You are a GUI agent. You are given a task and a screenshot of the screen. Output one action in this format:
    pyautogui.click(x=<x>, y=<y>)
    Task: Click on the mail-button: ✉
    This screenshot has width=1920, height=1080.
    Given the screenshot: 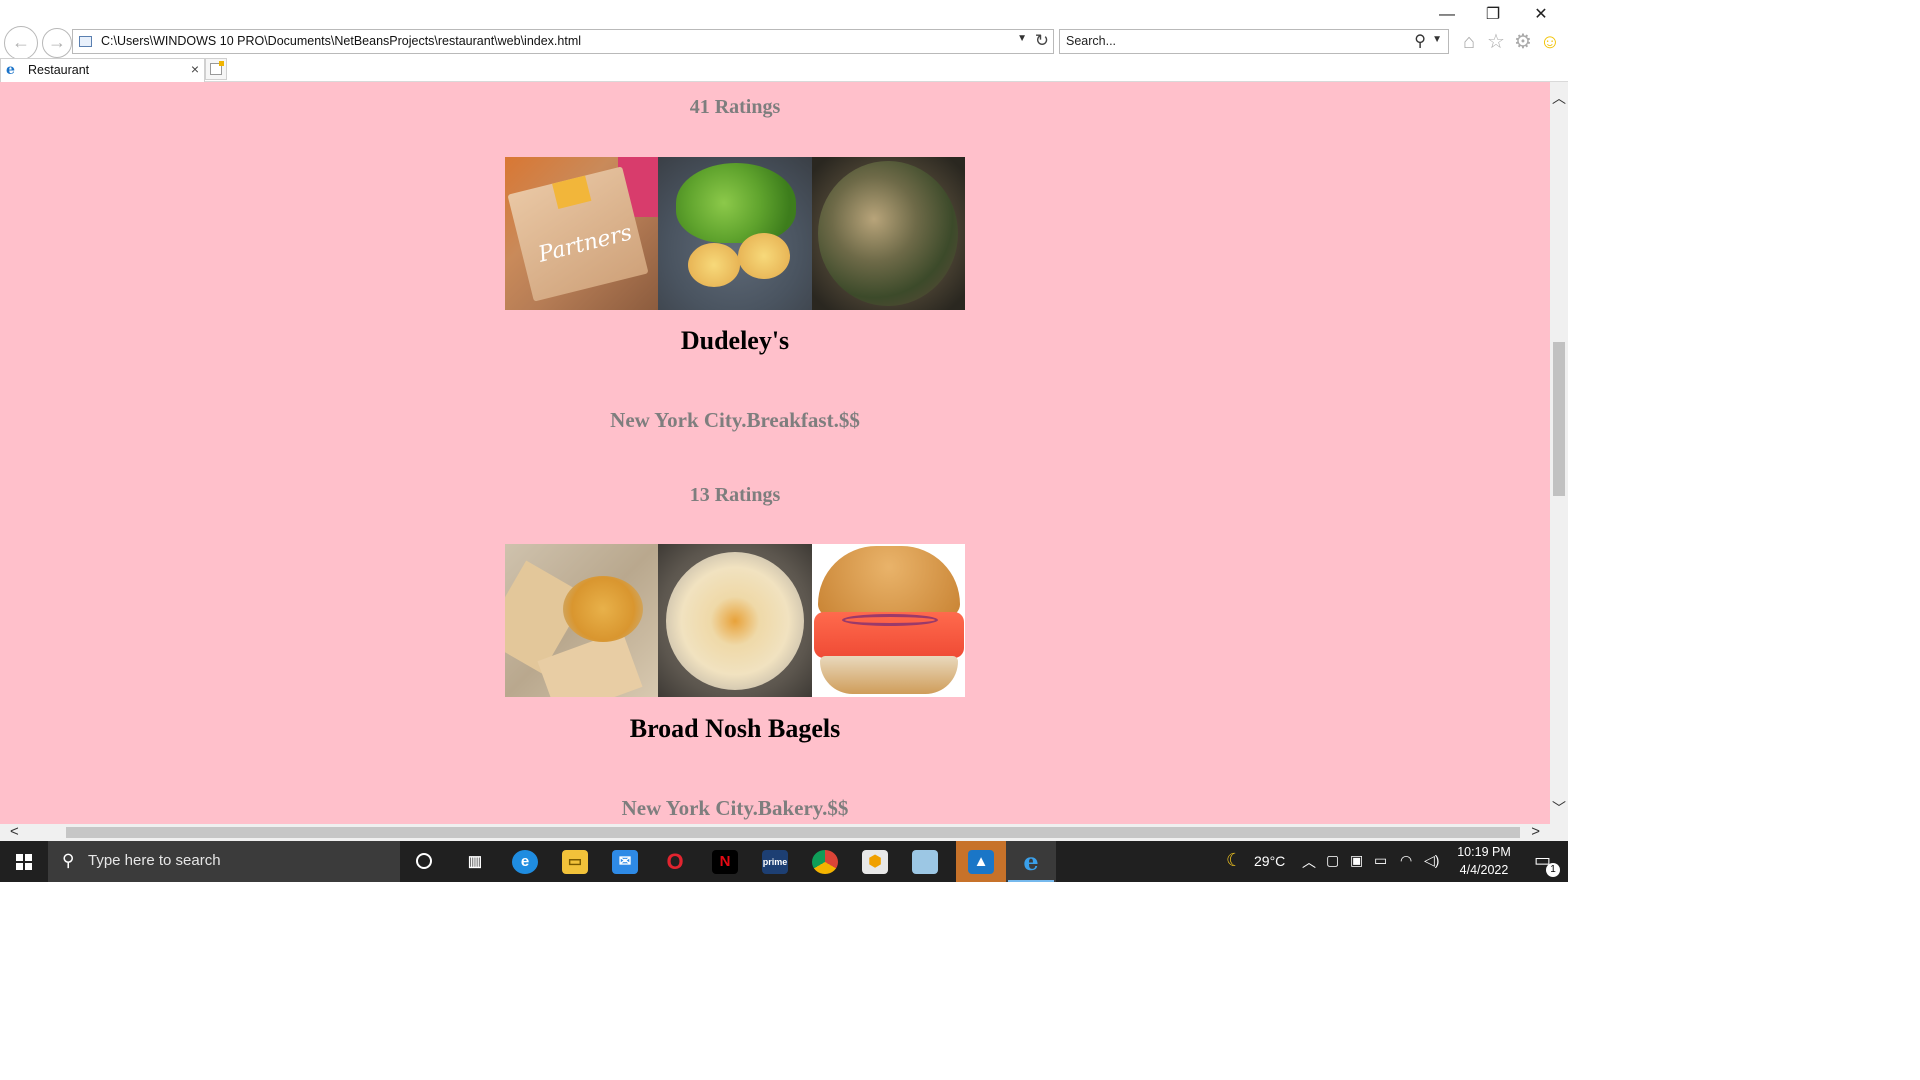 What is the action you would take?
    pyautogui.click(x=625, y=861)
    